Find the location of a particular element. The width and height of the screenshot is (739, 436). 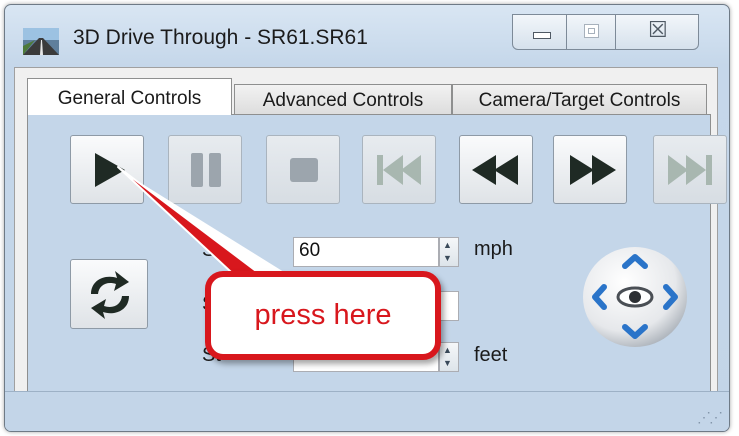

annotation-text: press here is located at coordinates (323, 315).